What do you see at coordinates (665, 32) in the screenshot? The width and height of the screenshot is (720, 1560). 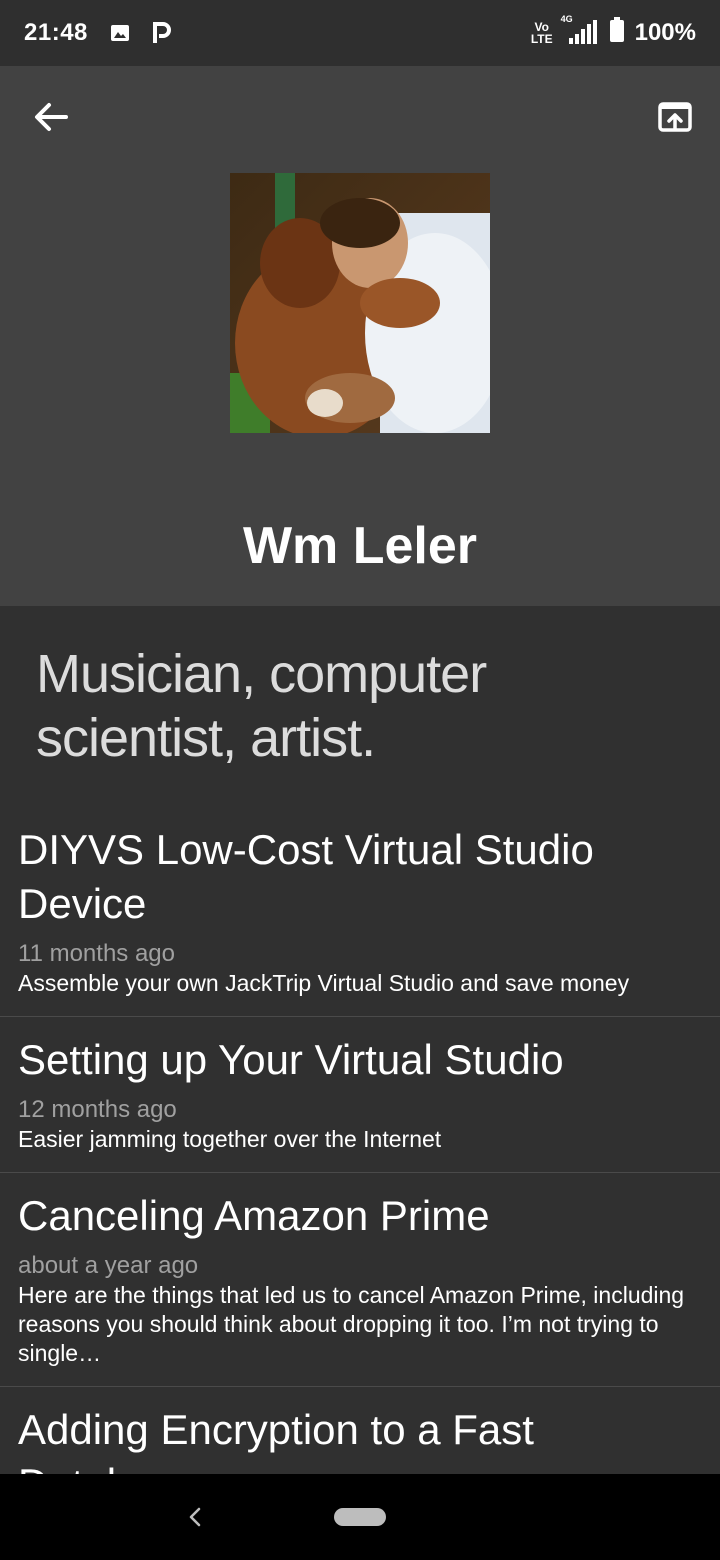 I see `battery-percent: 100%` at bounding box center [665, 32].